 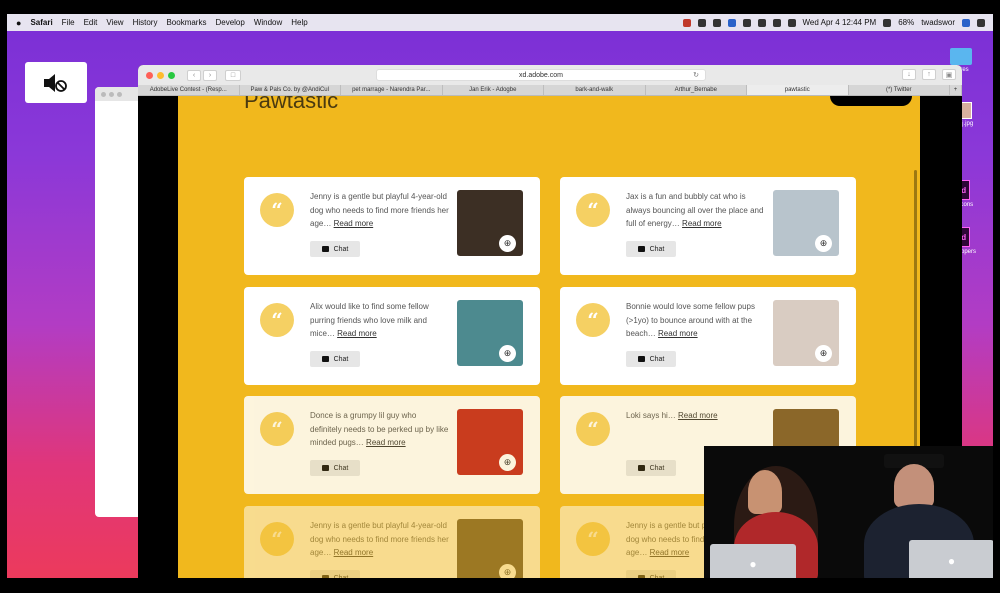 I want to click on downloads-icon: ↓, so click(x=909, y=74).